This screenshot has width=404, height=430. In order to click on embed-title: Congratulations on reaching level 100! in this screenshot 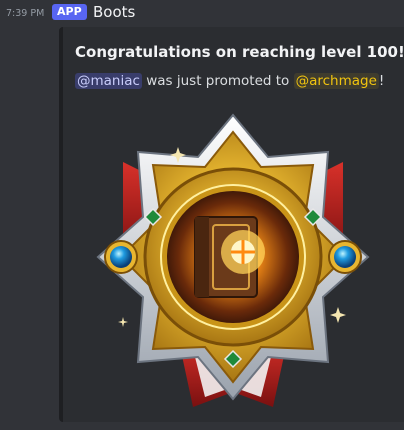, I will do `click(239, 52)`.